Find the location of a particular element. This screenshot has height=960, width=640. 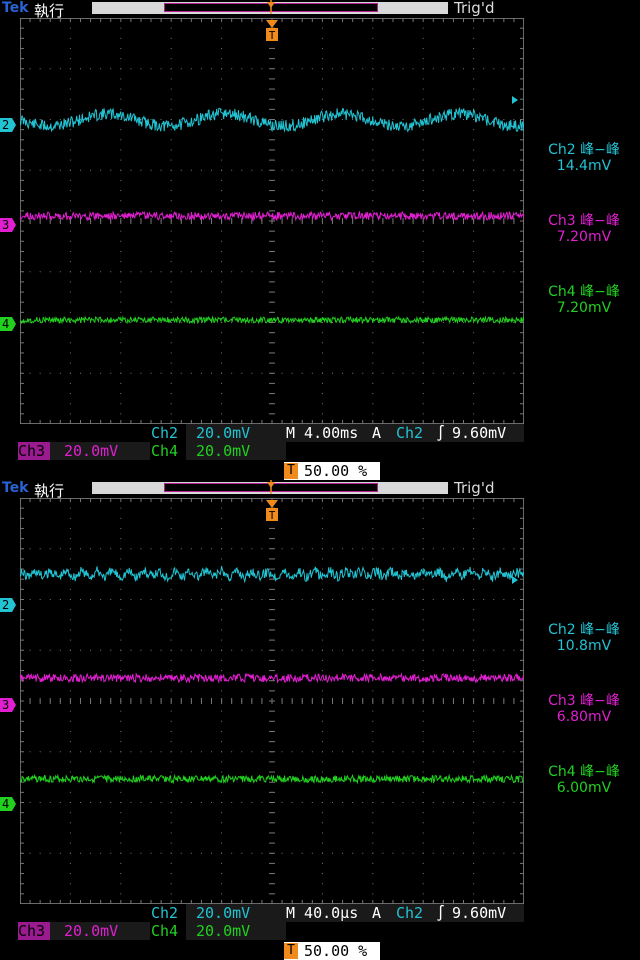

ch3-measurement: Ch3 峰−峰 6.80mV is located at coordinates (584, 709).